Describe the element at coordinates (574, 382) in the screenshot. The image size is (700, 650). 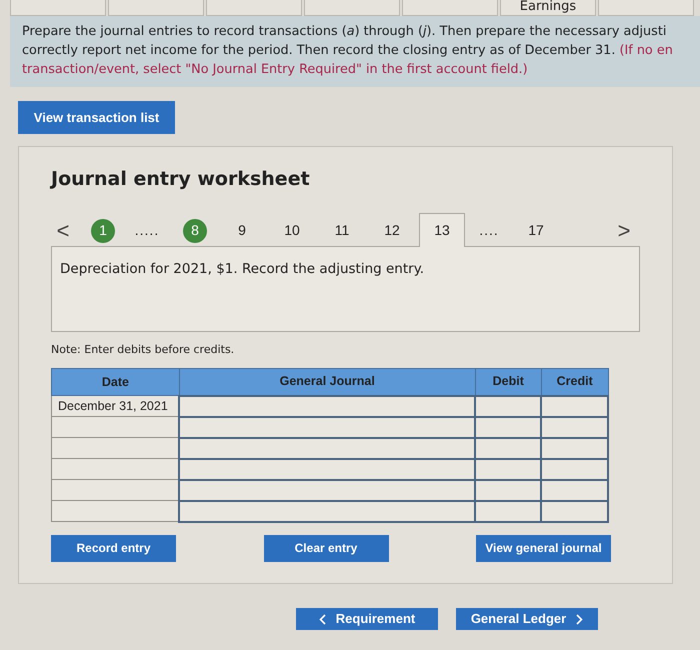
I see `column-header: Credit` at that location.